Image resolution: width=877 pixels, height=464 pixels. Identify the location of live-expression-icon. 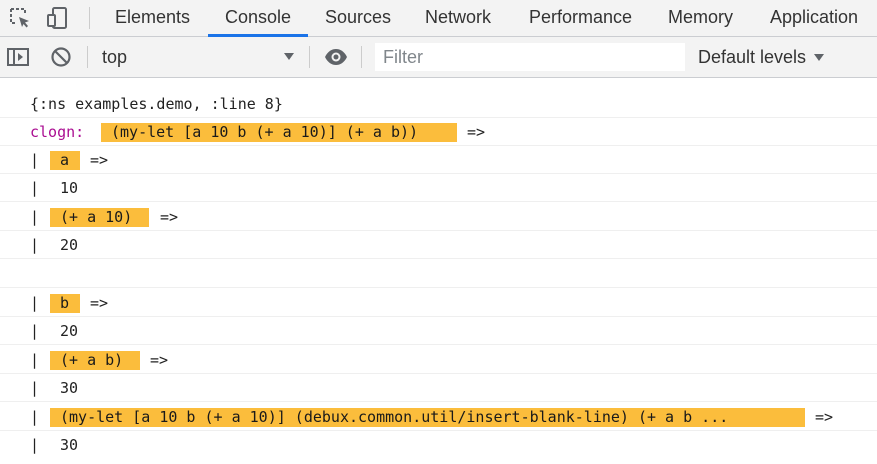
(336, 57).